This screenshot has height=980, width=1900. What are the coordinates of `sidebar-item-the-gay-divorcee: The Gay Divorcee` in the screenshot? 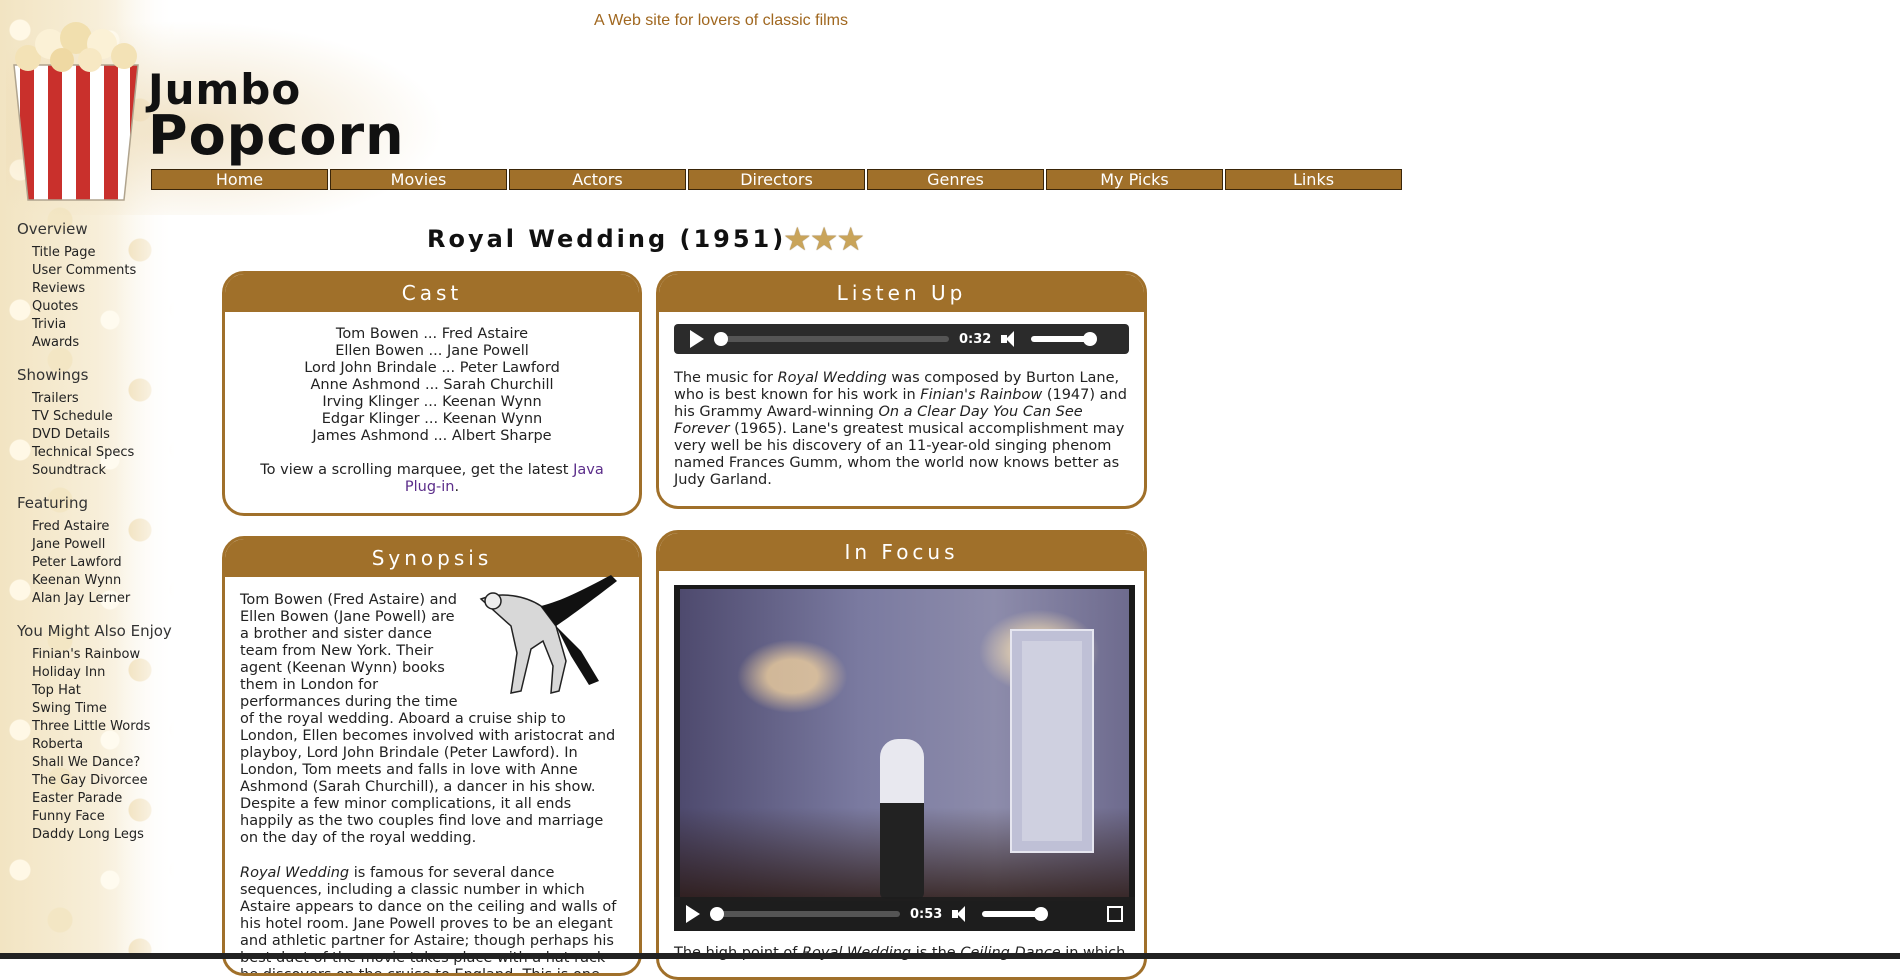 It's located at (102, 781).